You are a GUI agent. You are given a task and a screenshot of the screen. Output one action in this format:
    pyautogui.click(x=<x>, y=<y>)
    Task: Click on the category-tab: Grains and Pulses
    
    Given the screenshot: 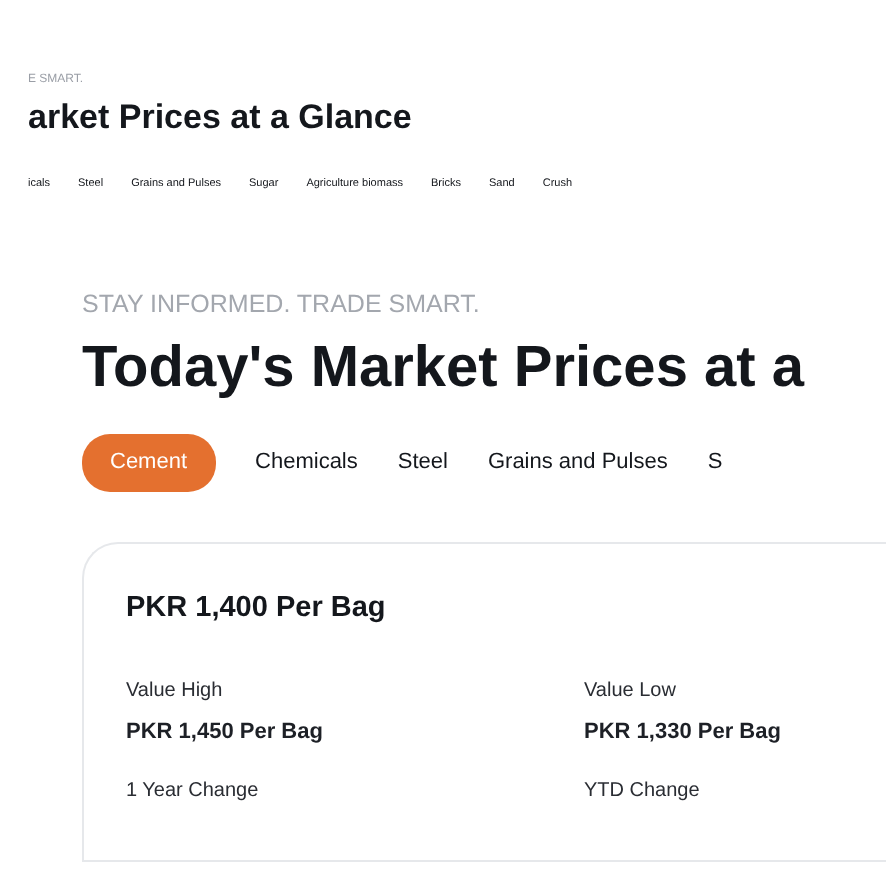 What is the action you would take?
    pyautogui.click(x=577, y=463)
    